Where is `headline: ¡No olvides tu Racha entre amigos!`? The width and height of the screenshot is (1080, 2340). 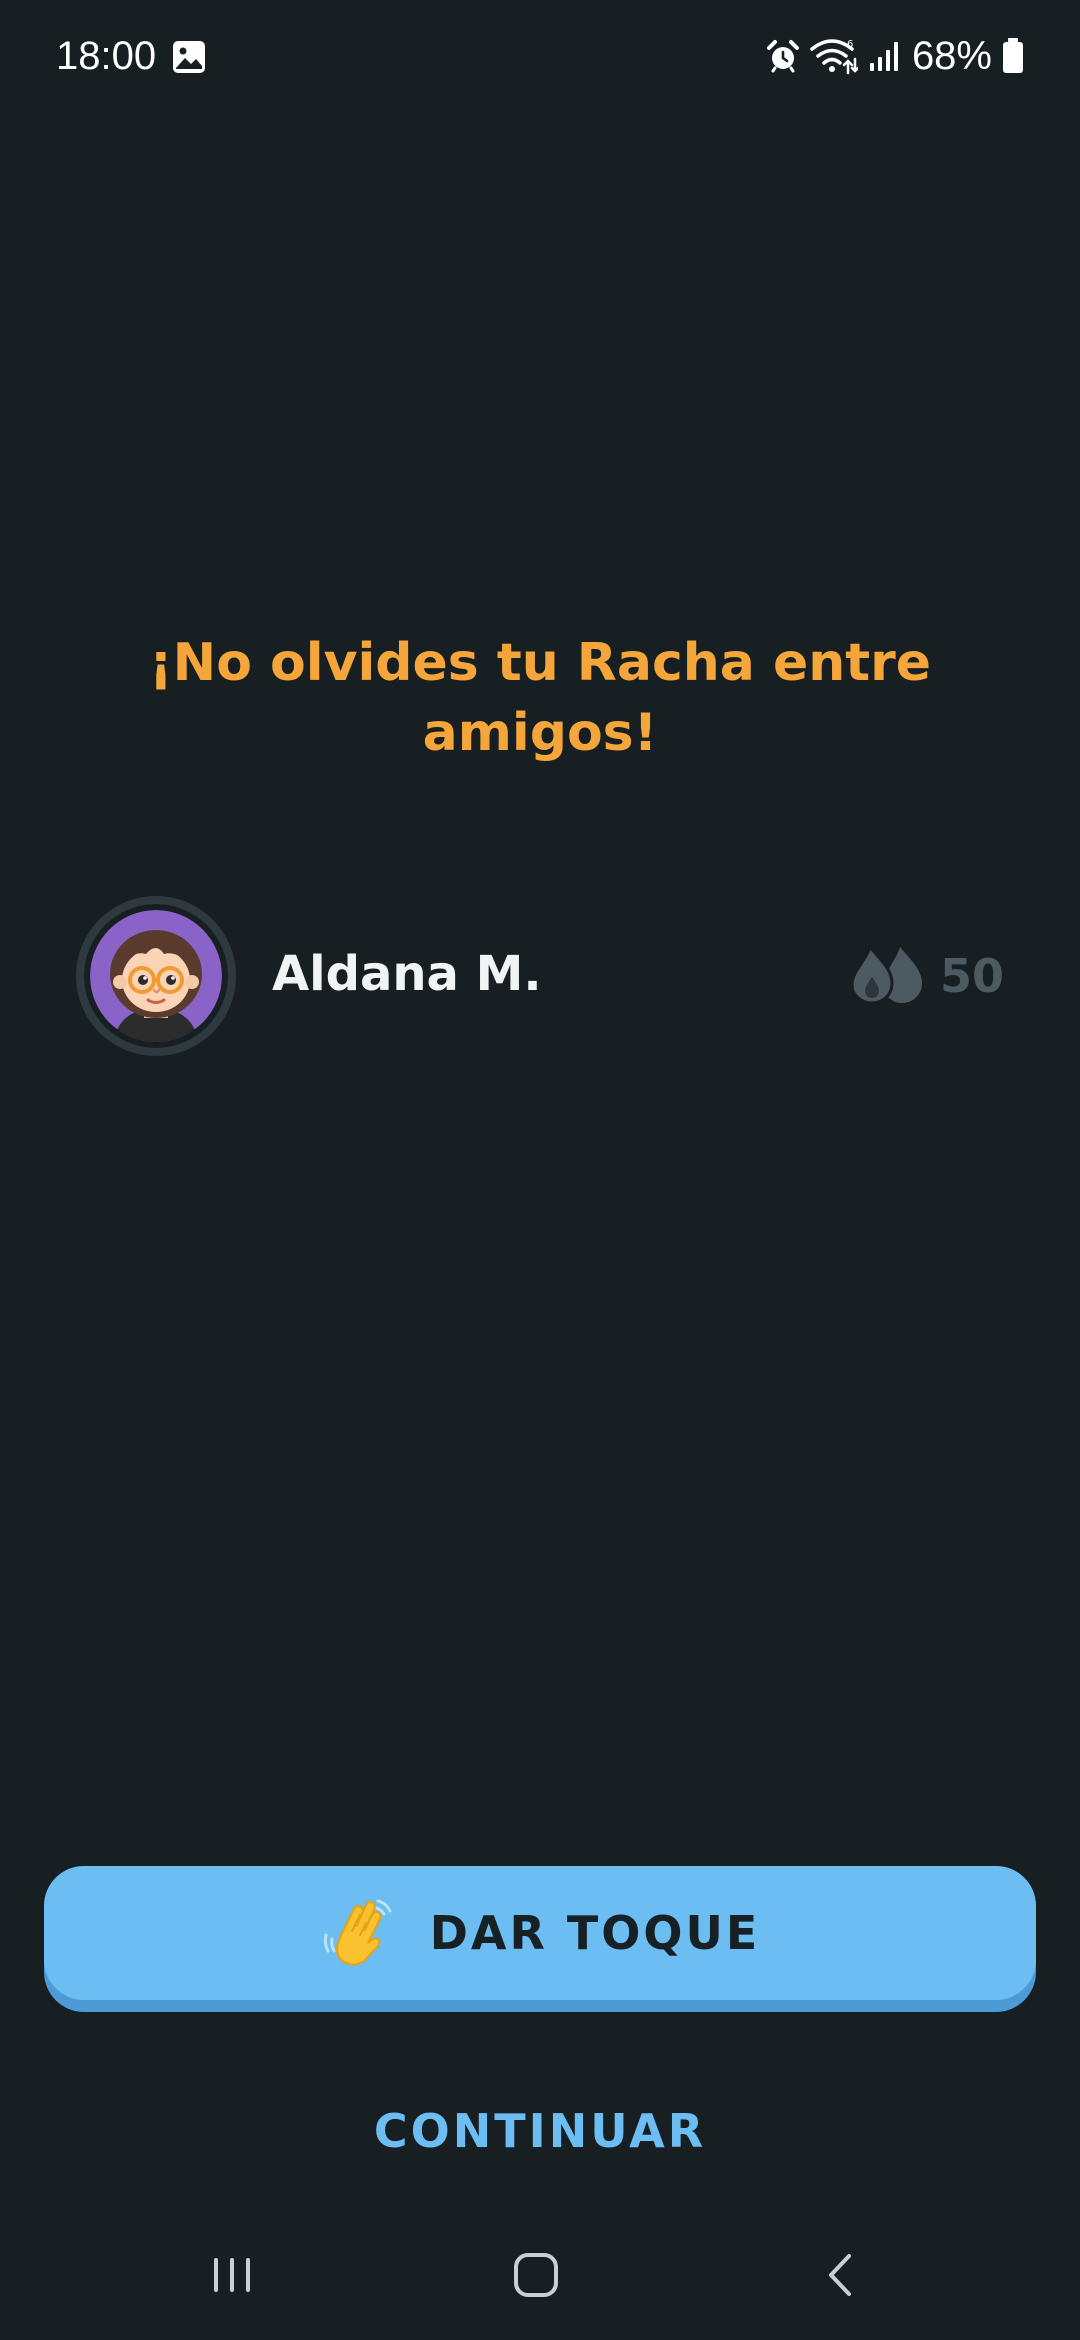
headline: ¡No olvides tu Racha entre amigos! is located at coordinates (540, 698).